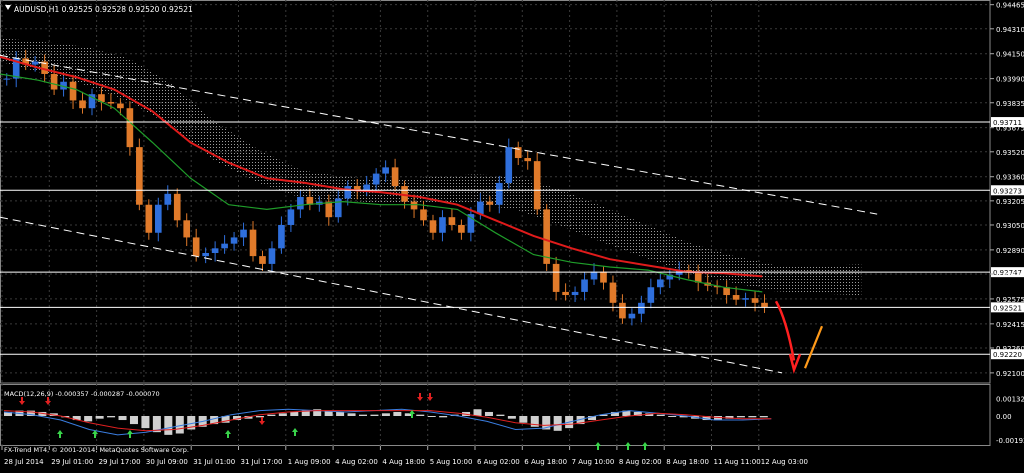 The width and height of the screenshot is (1024, 473). Describe the element at coordinates (72, 462) in the screenshot. I see `x-tick-label: 29 Jul 01:00` at that location.